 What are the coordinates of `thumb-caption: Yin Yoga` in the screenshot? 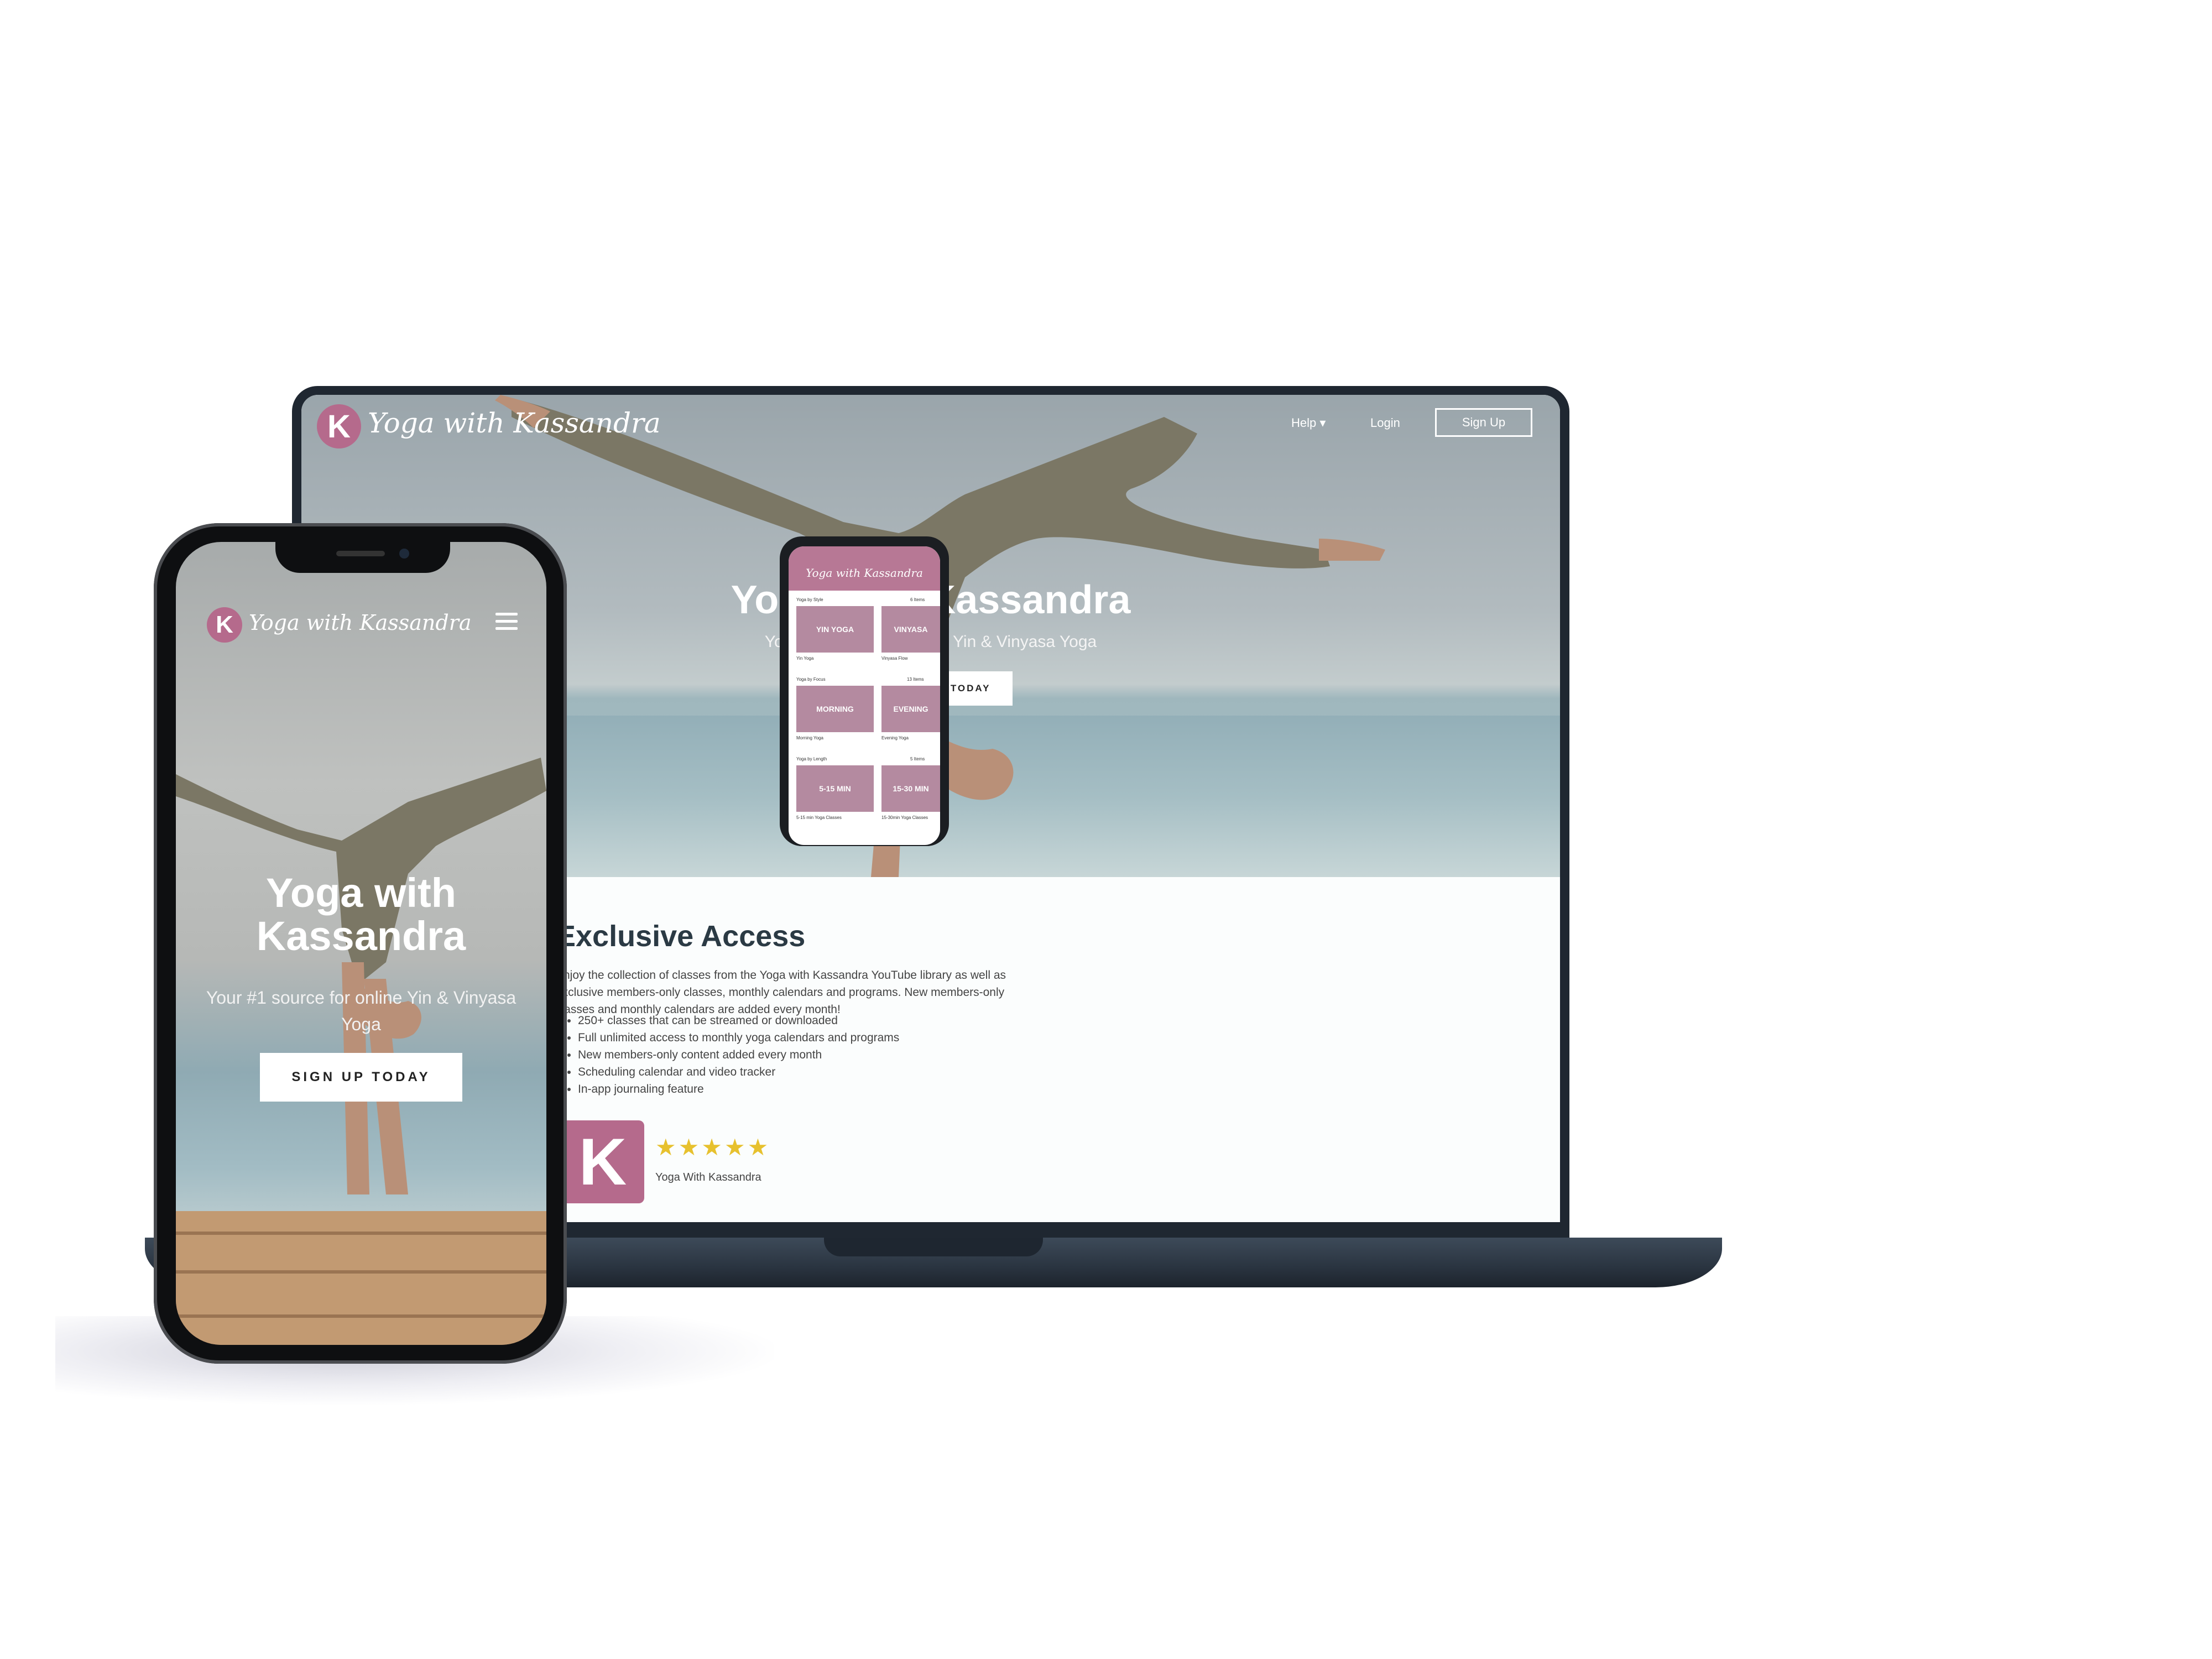 It's located at (805, 658).